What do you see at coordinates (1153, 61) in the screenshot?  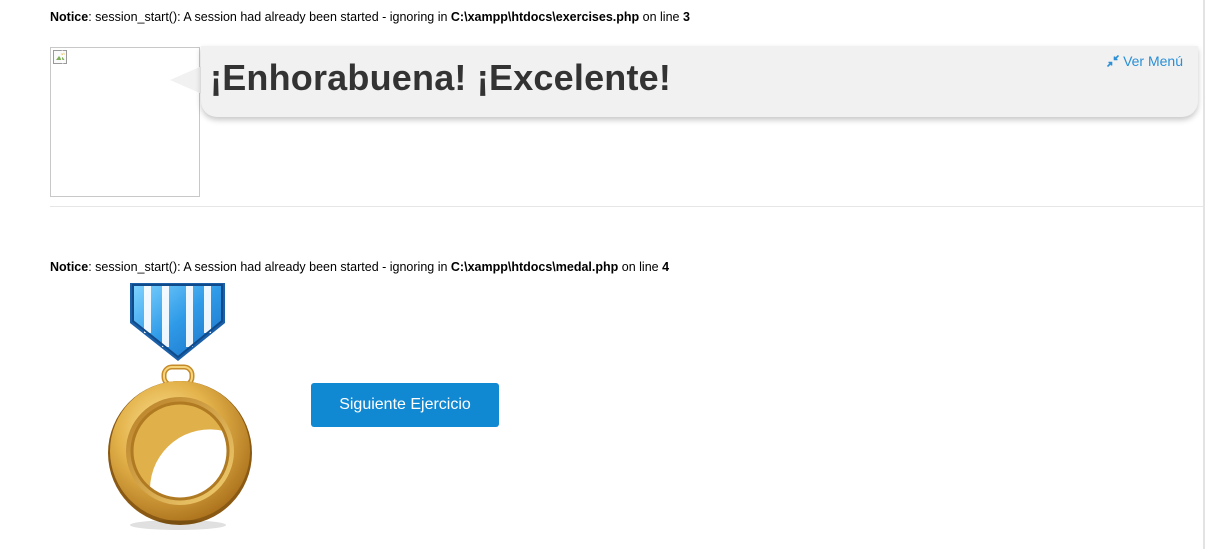 I see `ver-menu-label: Ver Menú` at bounding box center [1153, 61].